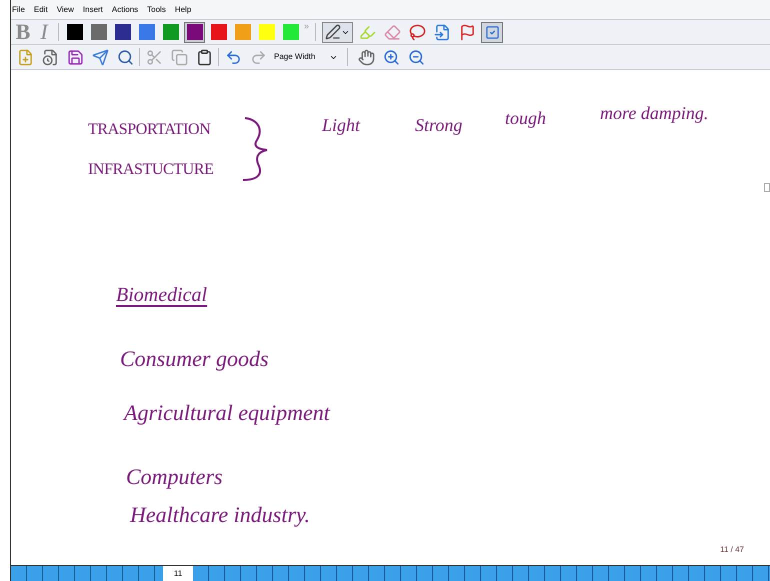  Describe the element at coordinates (174, 477) in the screenshot. I see `handwritten-text: Computers` at that location.